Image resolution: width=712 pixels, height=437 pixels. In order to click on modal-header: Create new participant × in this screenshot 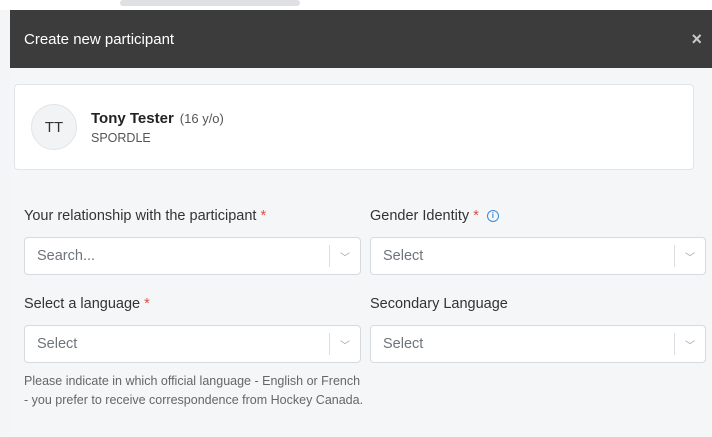, I will do `click(361, 39)`.